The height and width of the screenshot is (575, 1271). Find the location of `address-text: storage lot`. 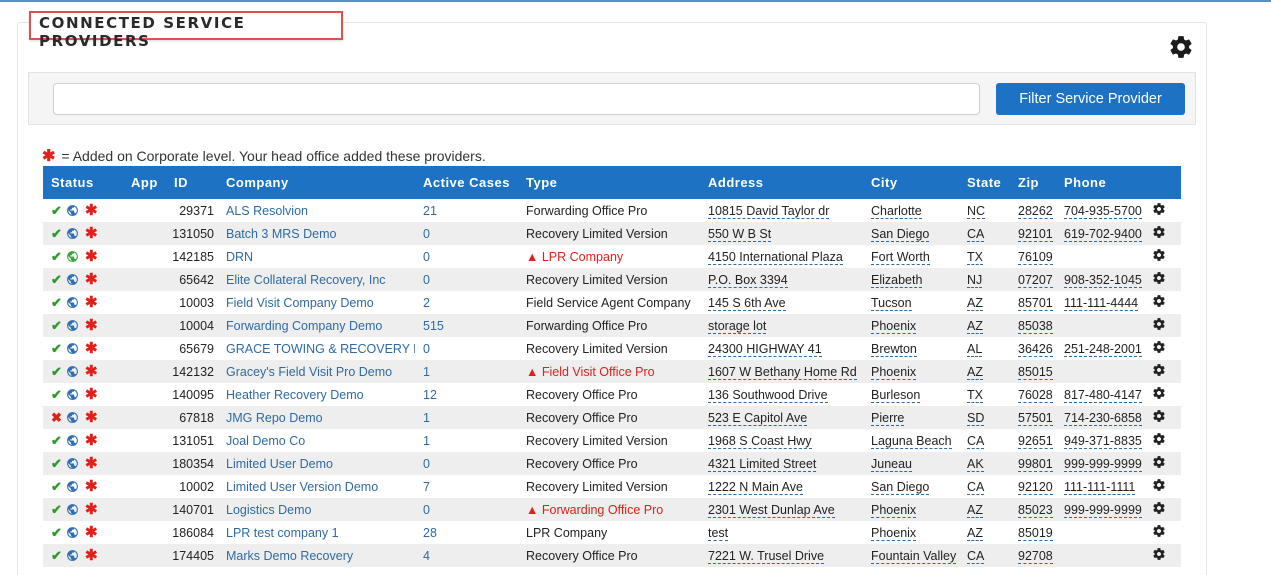

address-text: storage lot is located at coordinates (737, 326).